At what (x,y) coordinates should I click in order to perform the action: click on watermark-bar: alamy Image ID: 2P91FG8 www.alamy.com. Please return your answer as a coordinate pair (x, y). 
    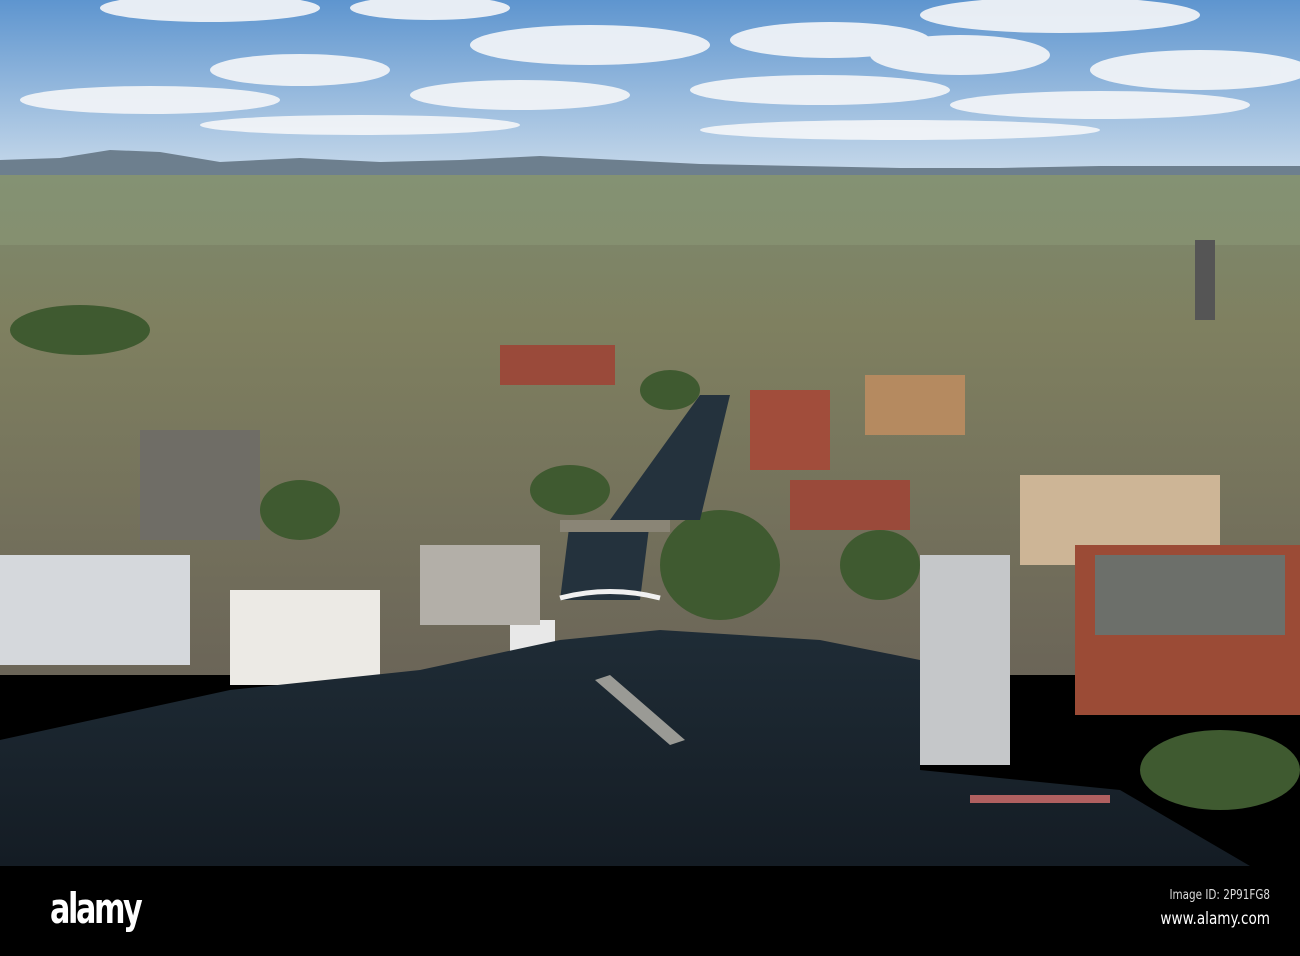
    Looking at the image, I should click on (650, 911).